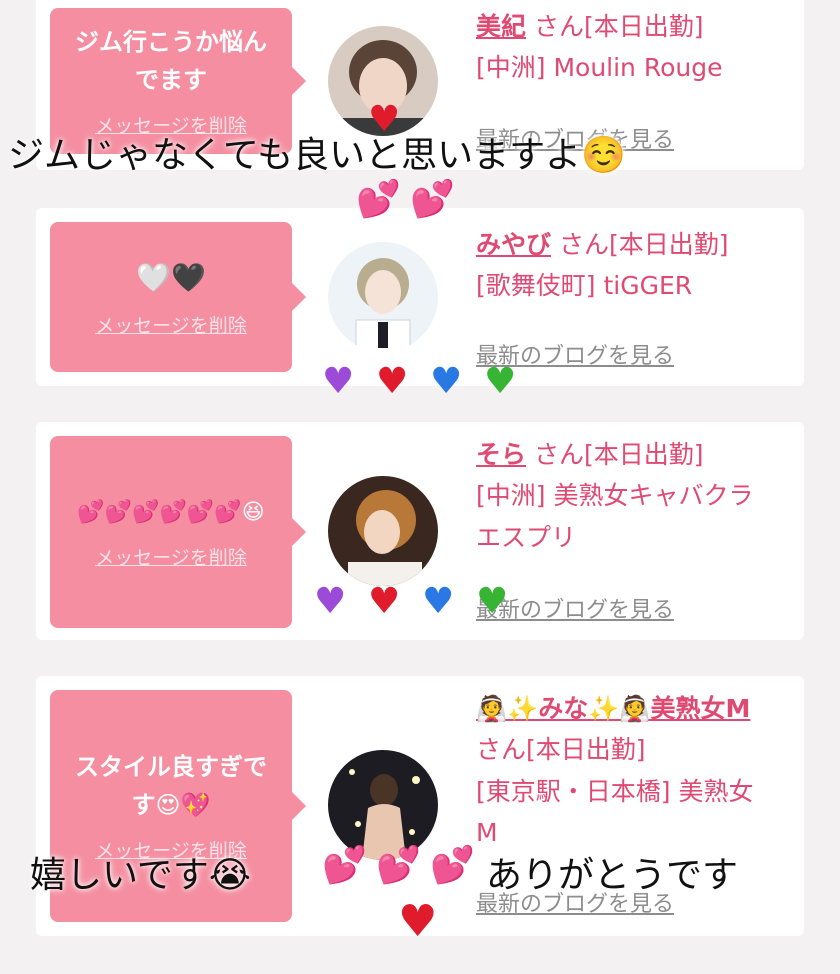  I want to click on cast-info: そら さん[本日出勤] [中洲] 美熟女キャバクラ エスプリ, so click(626, 496).